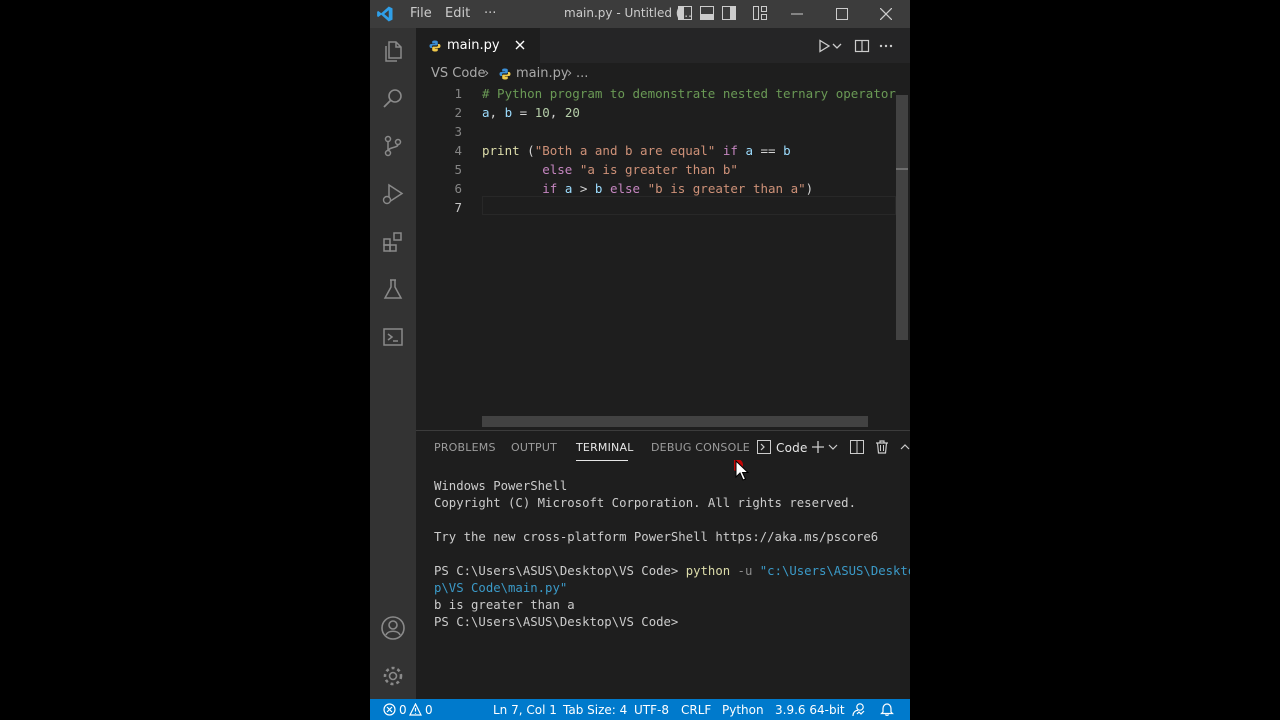  Describe the element at coordinates (834, 571) in the screenshot. I see `terminal-argument: "c:\Users\ASUS\Deskto` at that location.